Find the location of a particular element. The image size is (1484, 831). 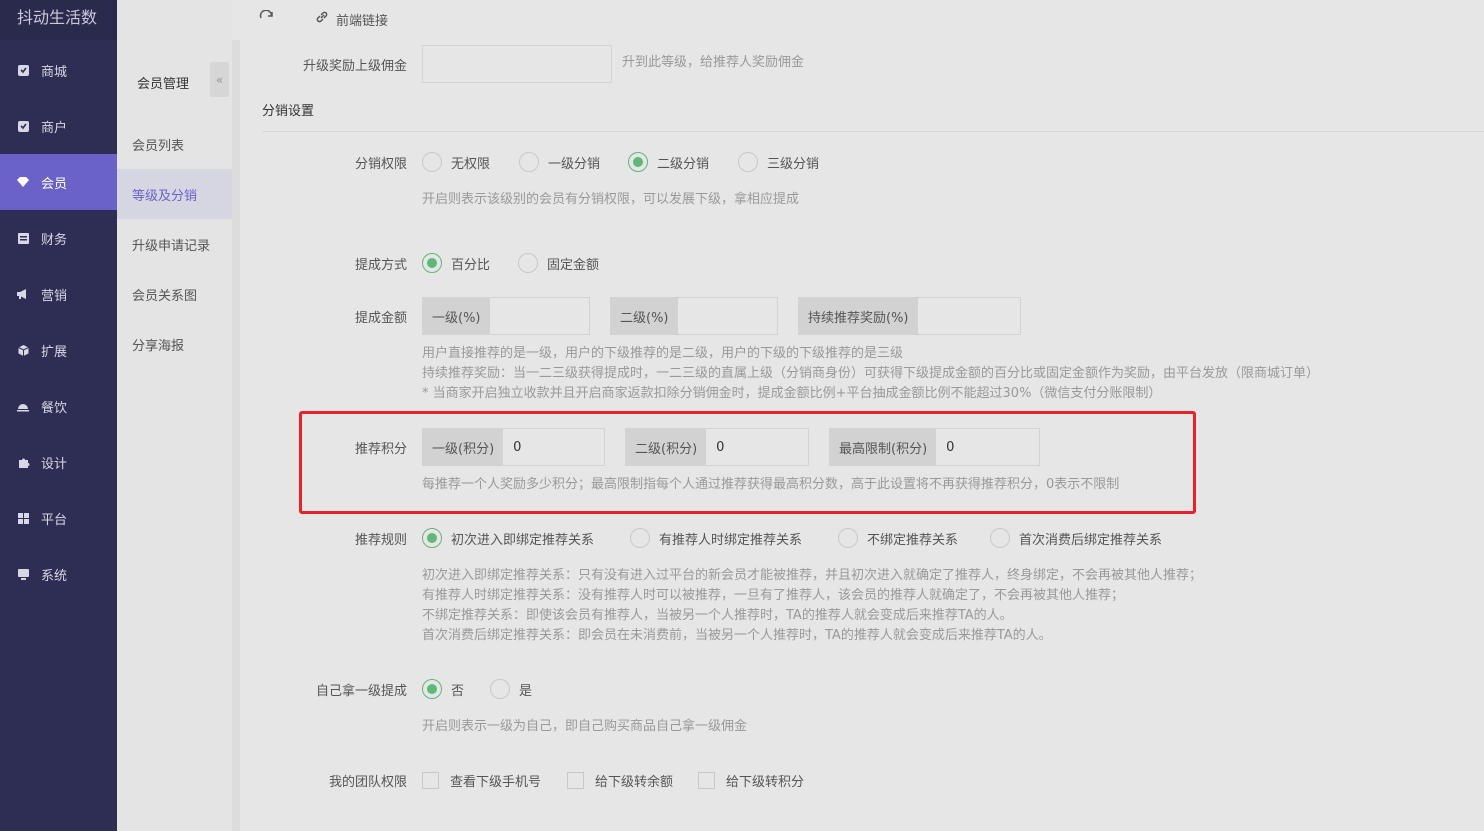

radio-permission-level3: 三级分销 is located at coordinates (778, 162).